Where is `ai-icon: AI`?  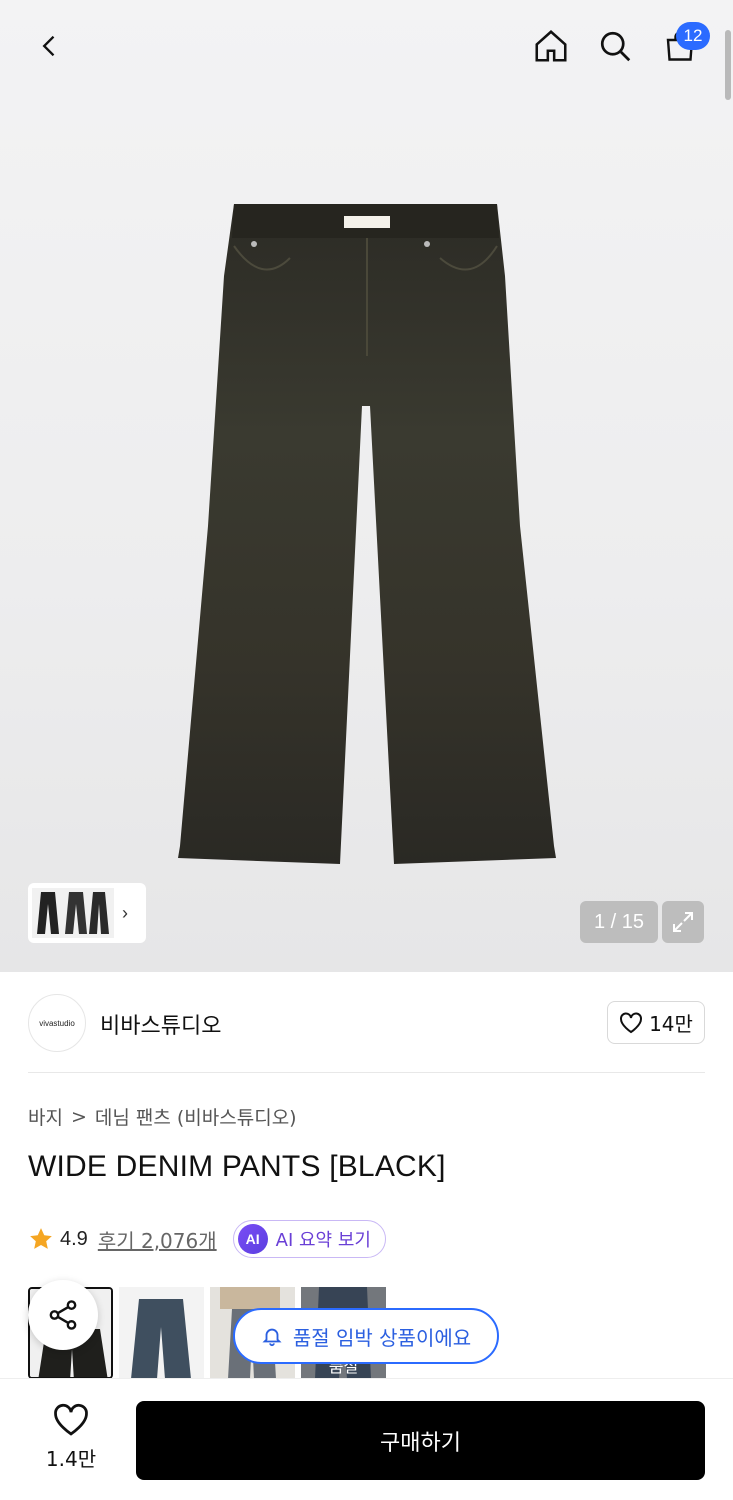
ai-icon: AI is located at coordinates (252, 1239).